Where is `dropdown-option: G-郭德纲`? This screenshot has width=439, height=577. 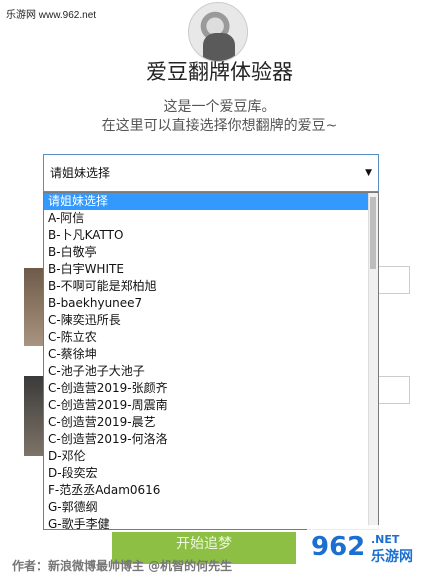 dropdown-option: G-郭德纲 is located at coordinates (211, 507).